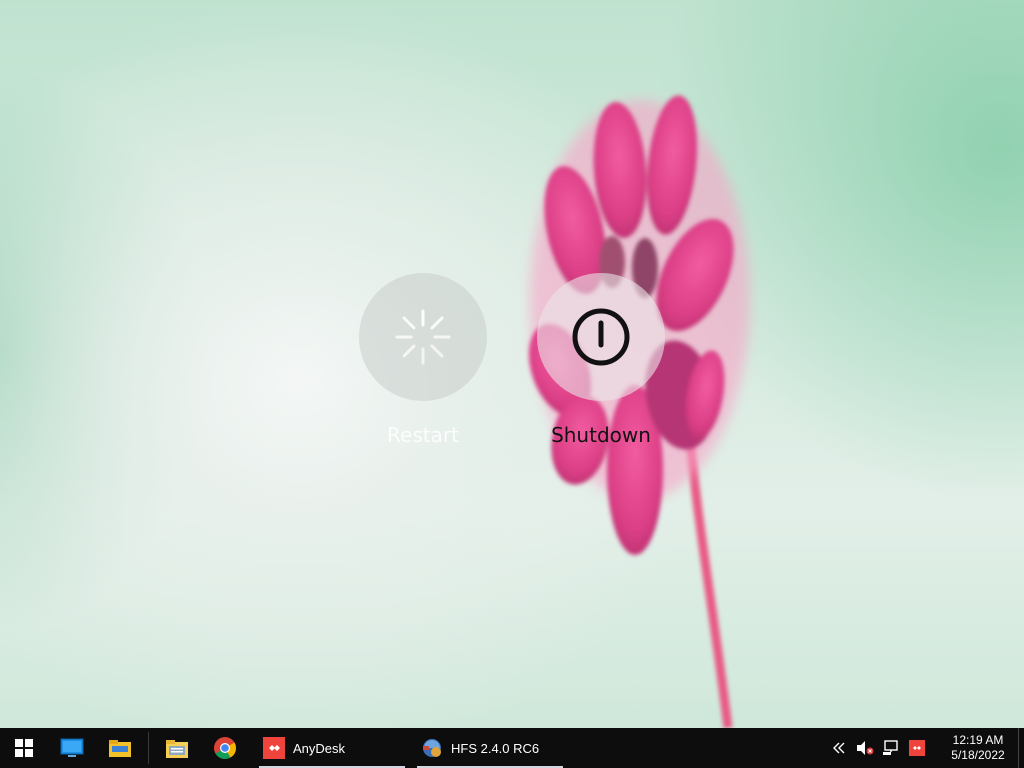 The height and width of the screenshot is (768, 1024). I want to click on restart-label: Restart, so click(423, 435).